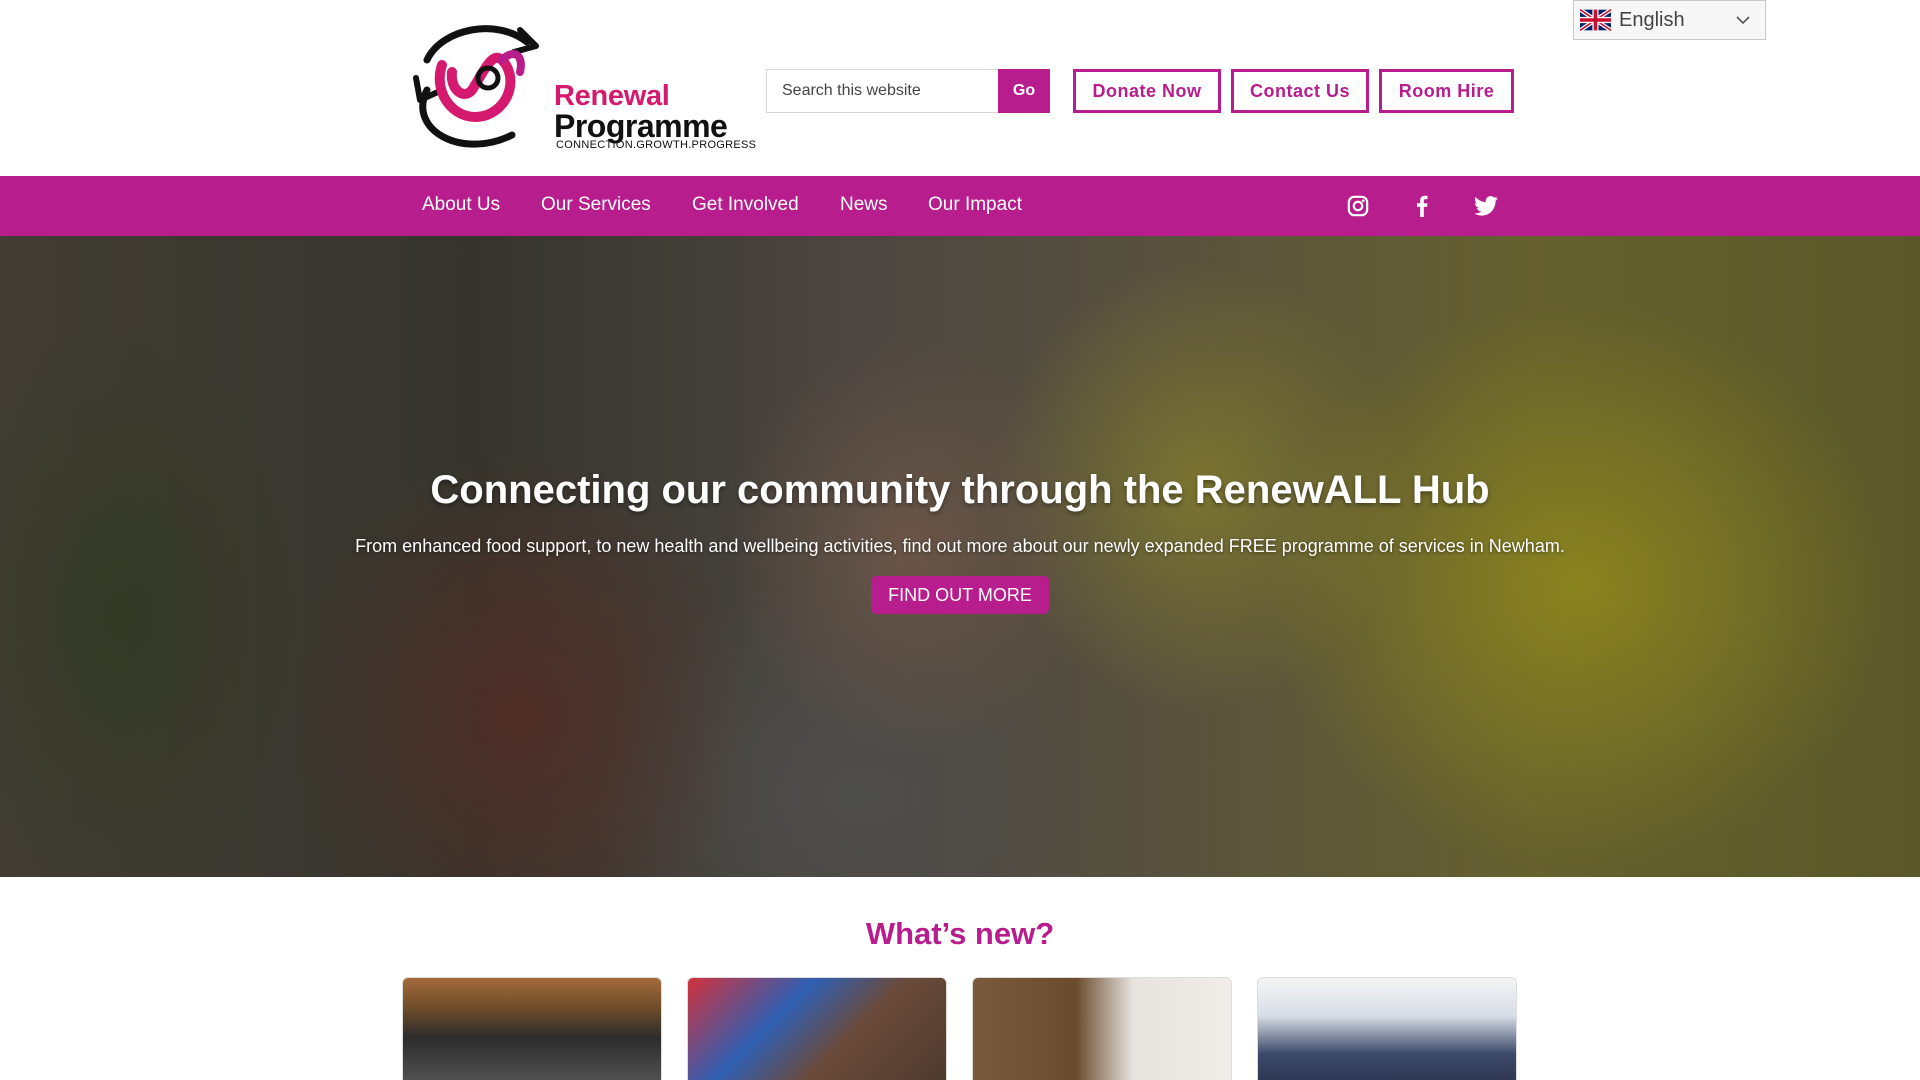  What do you see at coordinates (960, 933) in the screenshot?
I see `whats-new-heading: What’s new?` at bounding box center [960, 933].